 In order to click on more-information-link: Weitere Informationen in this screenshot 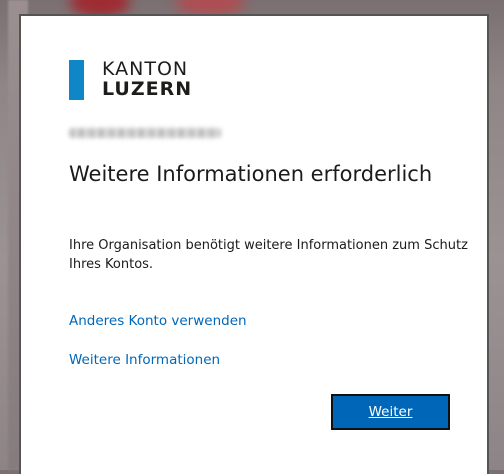, I will do `click(144, 360)`.